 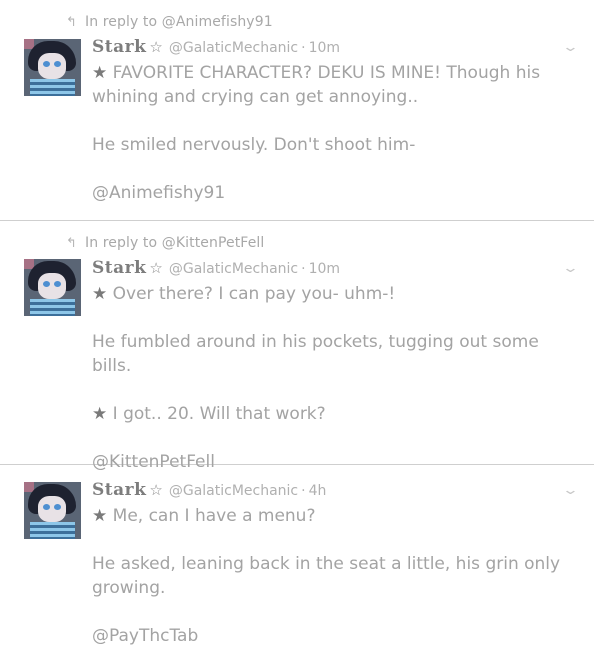 What do you see at coordinates (244, 294) in the screenshot?
I see `tweet-line: ★ Over there? I can pay you- uhm-!` at bounding box center [244, 294].